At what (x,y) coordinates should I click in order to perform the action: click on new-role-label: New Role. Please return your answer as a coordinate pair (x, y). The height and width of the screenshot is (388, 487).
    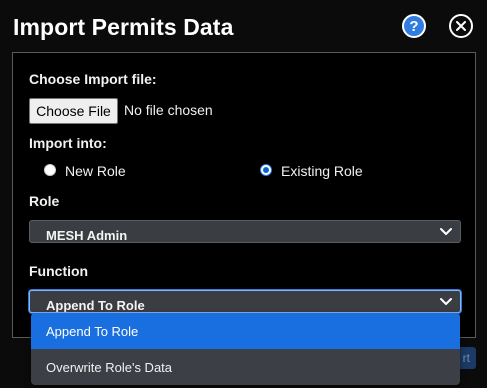
    Looking at the image, I should click on (95, 171).